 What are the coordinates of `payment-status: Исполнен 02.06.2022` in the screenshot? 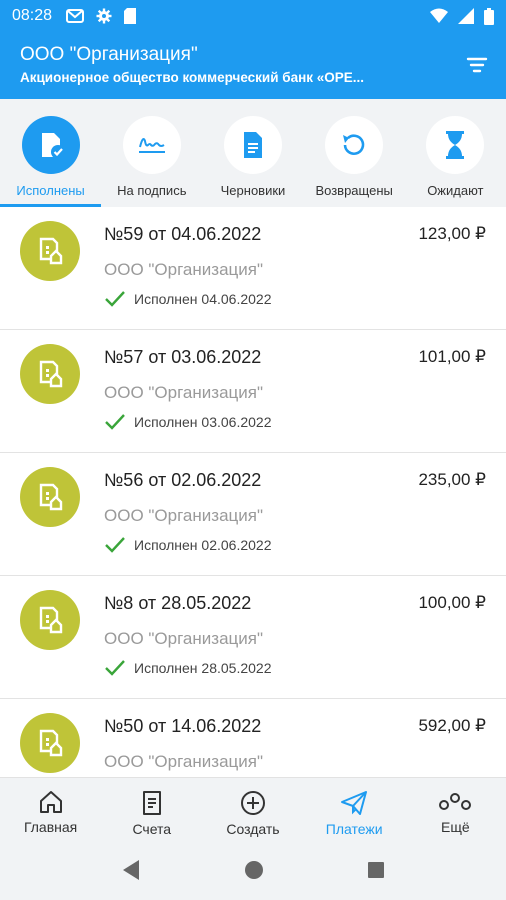 It's located at (188, 545).